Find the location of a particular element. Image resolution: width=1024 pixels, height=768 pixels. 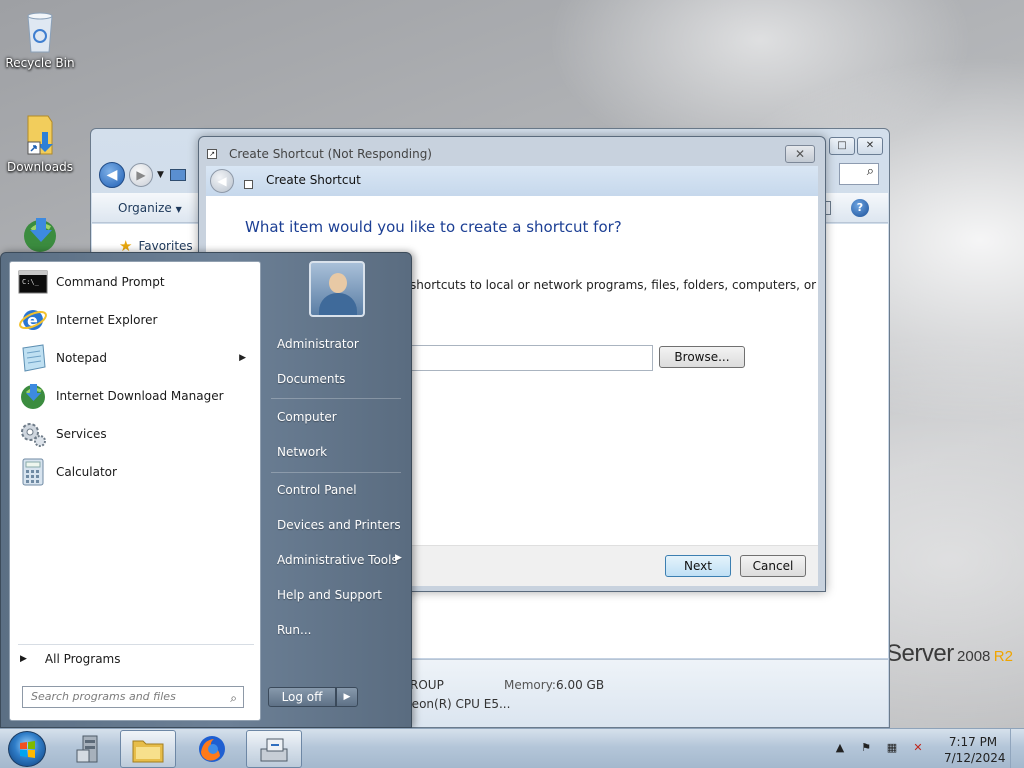

workgroup-value: ROUP is located at coordinates (427, 685).